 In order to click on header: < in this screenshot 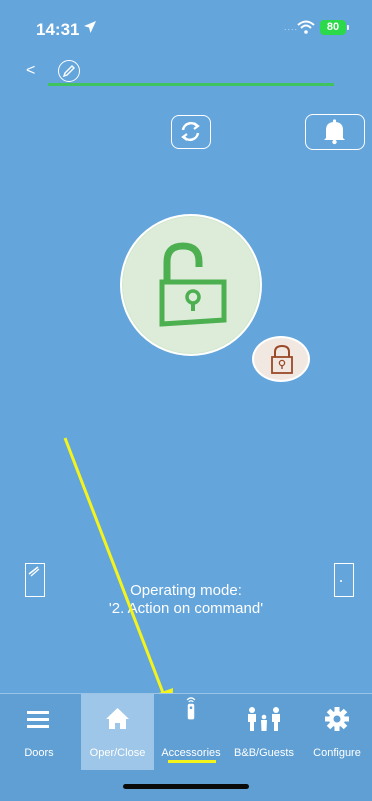, I will do `click(186, 74)`.